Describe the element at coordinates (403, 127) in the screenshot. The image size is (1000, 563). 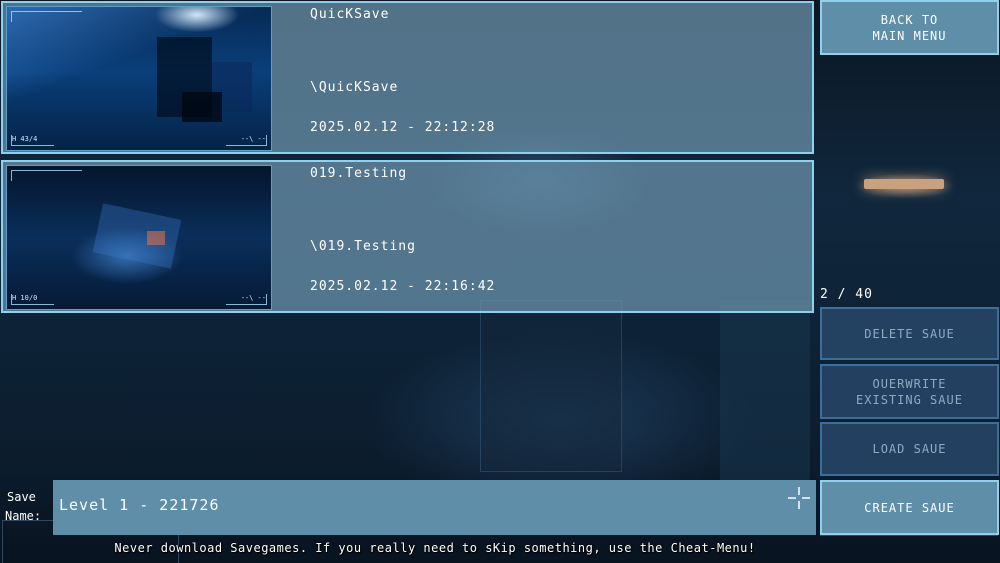
I see `save-date: 2025.02.12 - 22:12:28` at that location.